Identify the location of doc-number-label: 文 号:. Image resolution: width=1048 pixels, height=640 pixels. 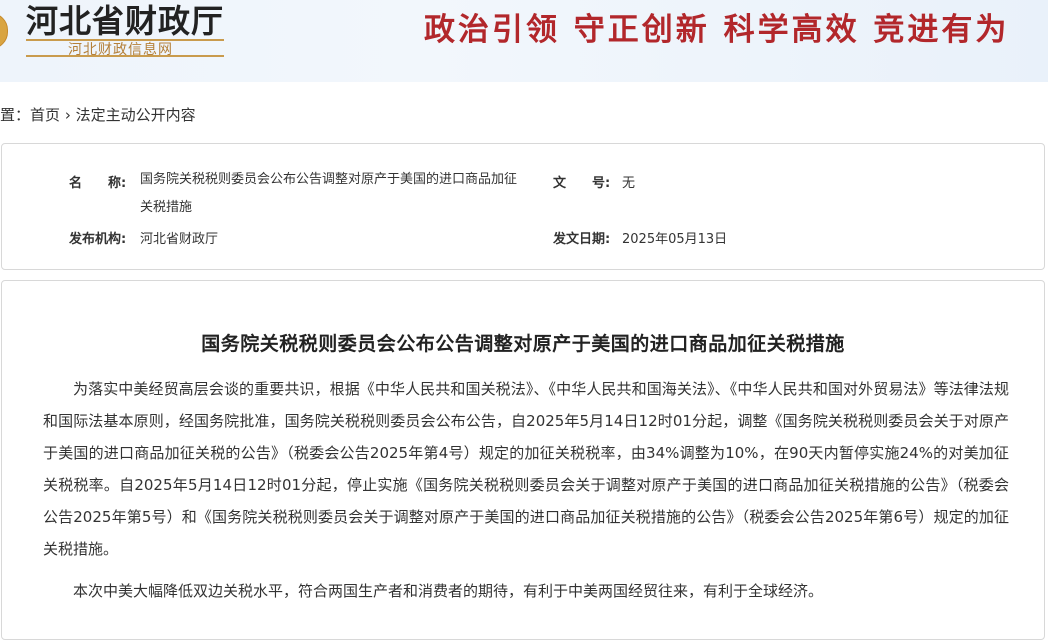
(582, 183).